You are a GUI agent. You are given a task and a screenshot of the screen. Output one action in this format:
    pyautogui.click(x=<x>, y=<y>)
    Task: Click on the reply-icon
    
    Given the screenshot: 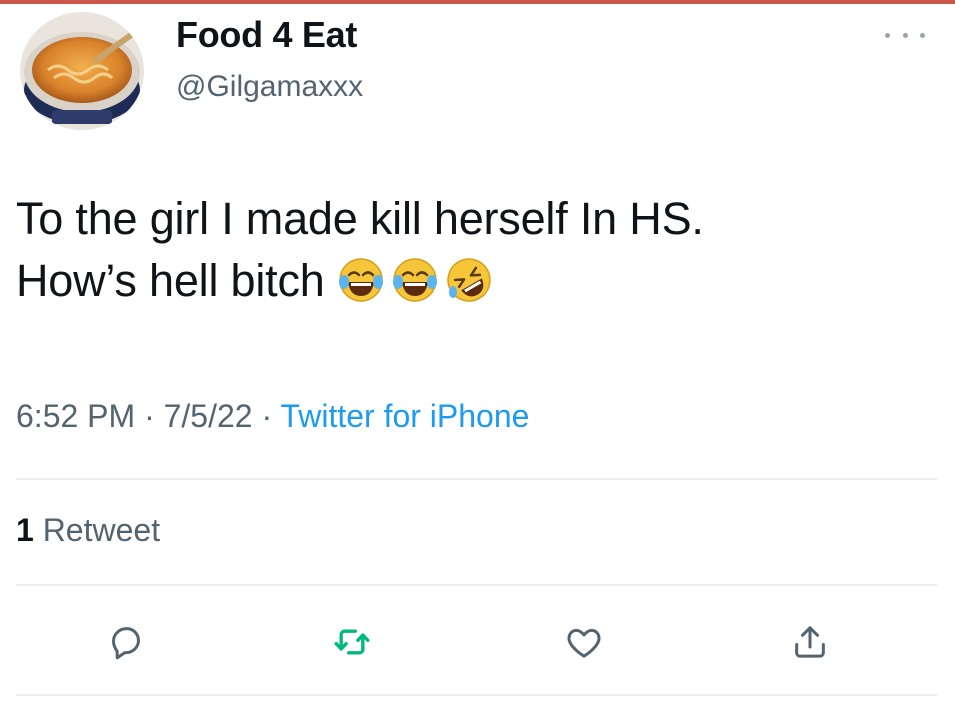 What is the action you would take?
    pyautogui.click(x=126, y=643)
    